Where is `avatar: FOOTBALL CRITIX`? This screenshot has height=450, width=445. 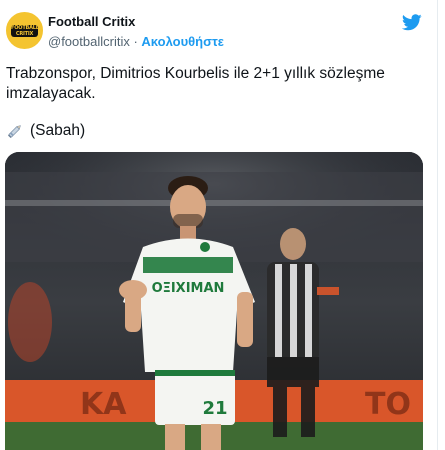
avatar: FOOTBALL CRITIX is located at coordinates (24, 30).